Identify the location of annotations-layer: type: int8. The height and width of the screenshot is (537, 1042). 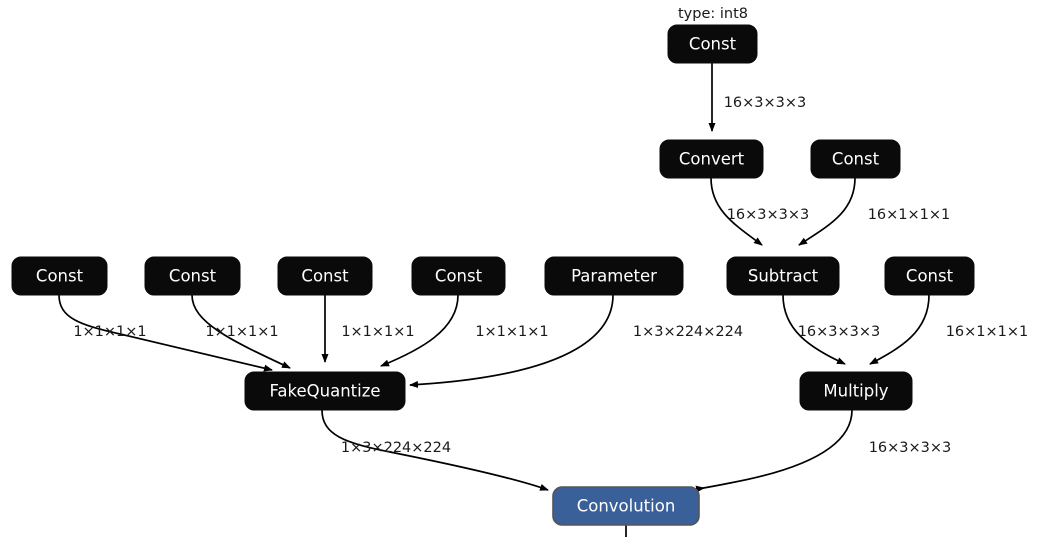
(713, 14).